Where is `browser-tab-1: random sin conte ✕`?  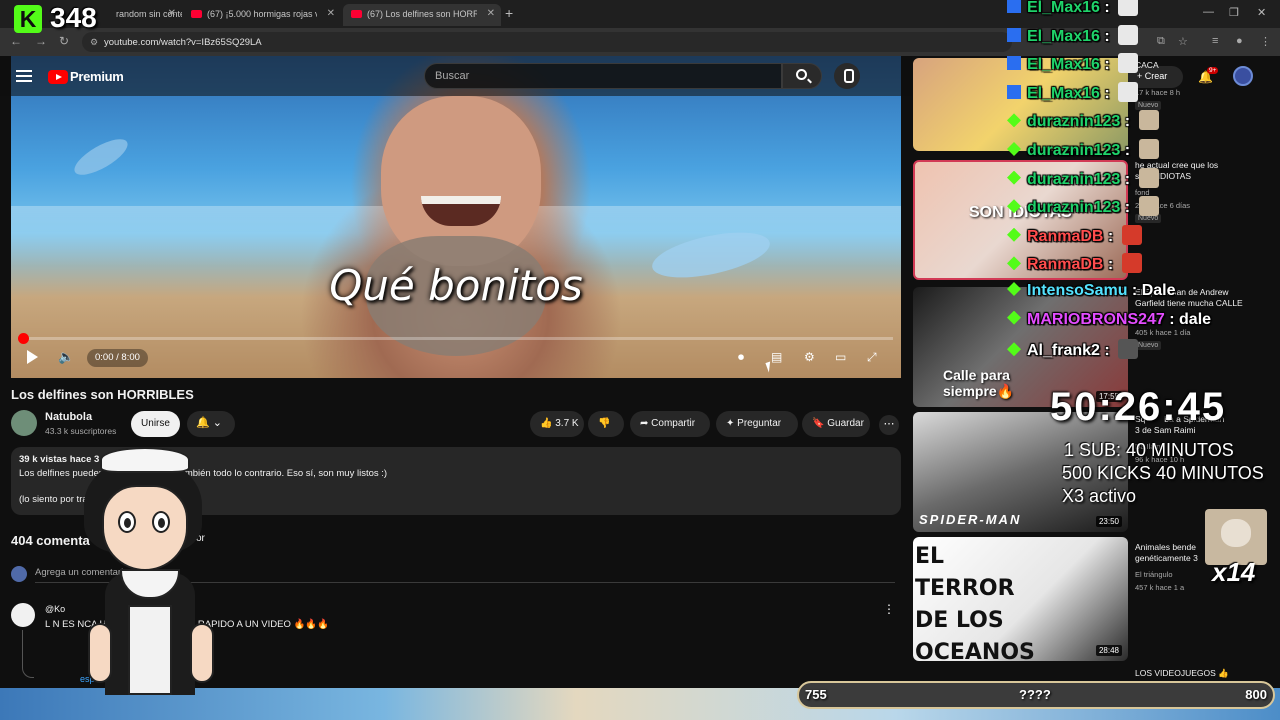 browser-tab-1: random sin conte ✕ is located at coordinates (137, 15).